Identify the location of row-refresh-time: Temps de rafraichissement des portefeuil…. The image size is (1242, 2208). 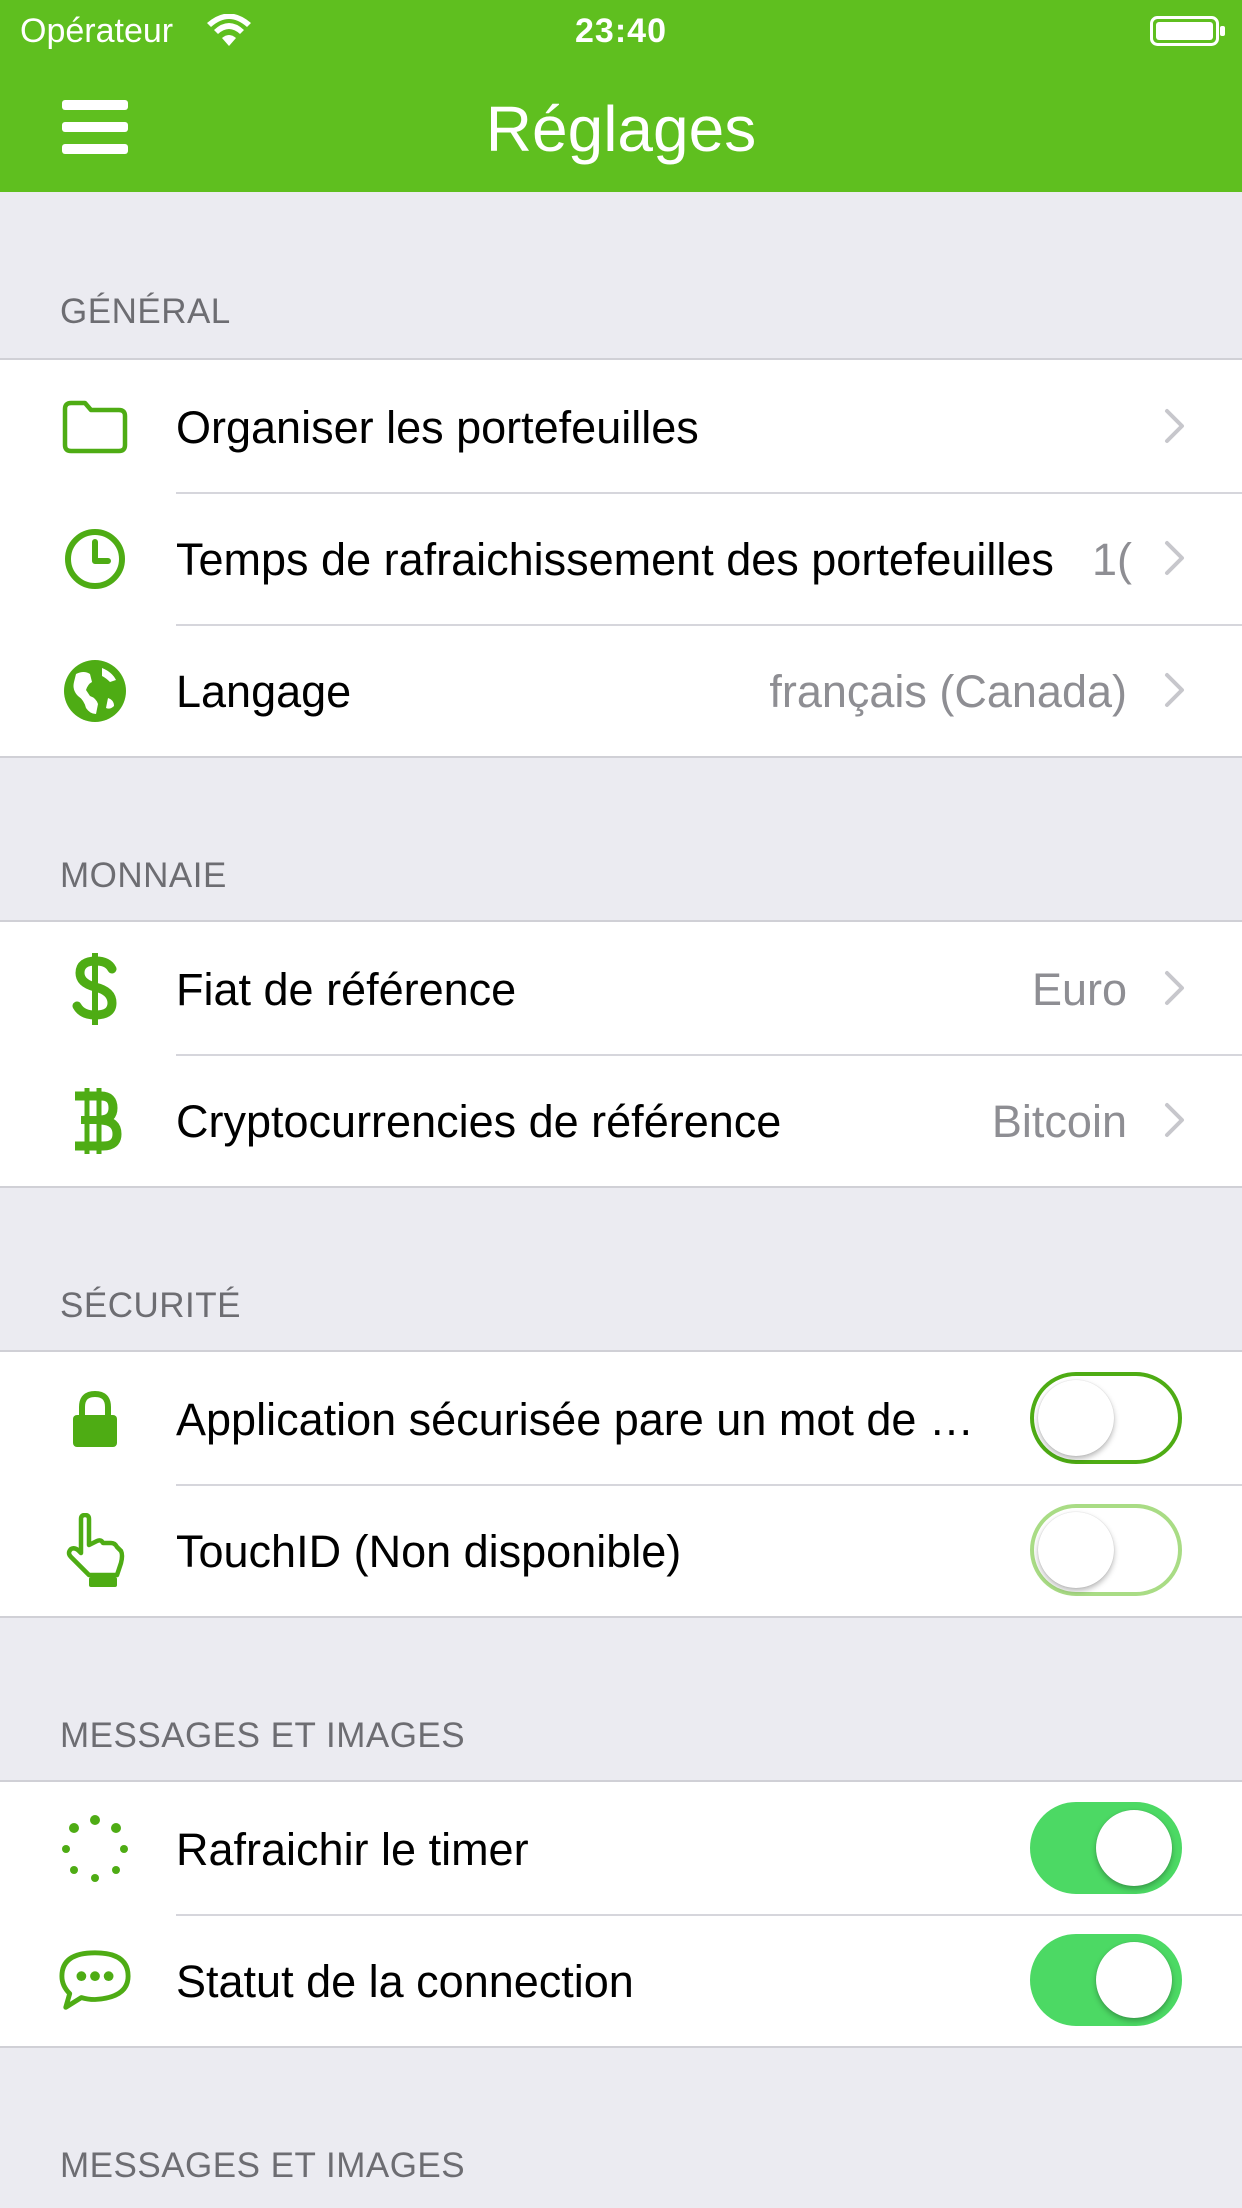
(621, 558).